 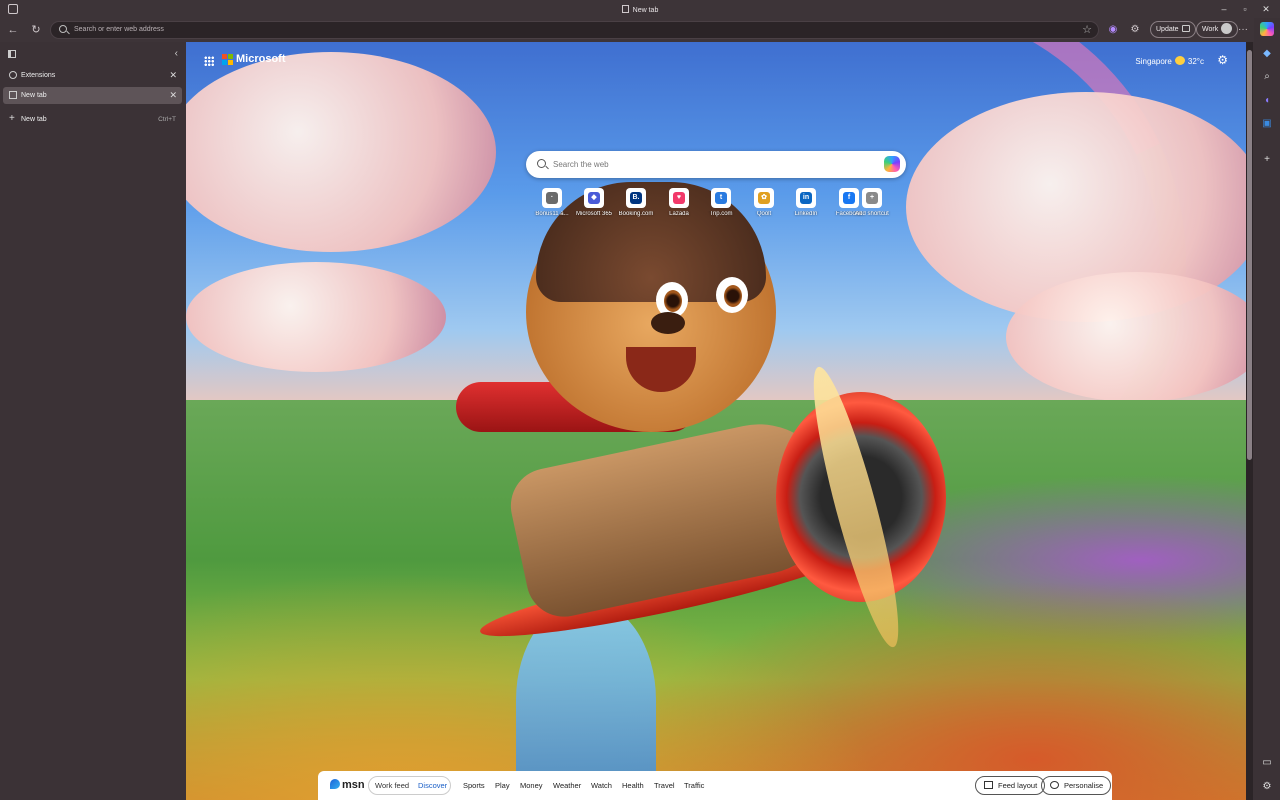 I want to click on msn-nav-sports: Sports, so click(x=474, y=785).